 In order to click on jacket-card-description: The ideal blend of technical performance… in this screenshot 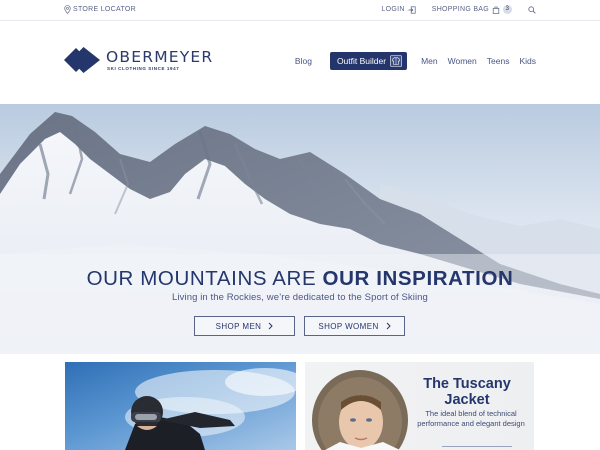, I will do `click(471, 418)`.